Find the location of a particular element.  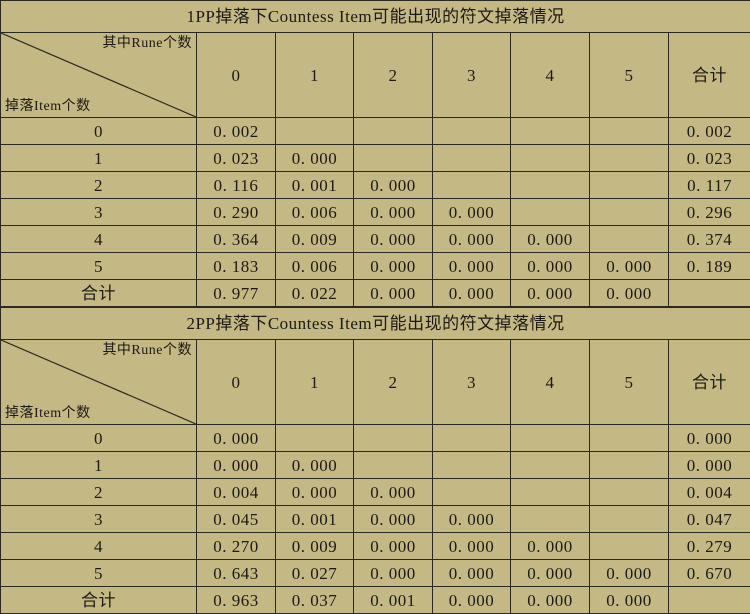

data-cell-total: 0. 117 is located at coordinates (709, 185).